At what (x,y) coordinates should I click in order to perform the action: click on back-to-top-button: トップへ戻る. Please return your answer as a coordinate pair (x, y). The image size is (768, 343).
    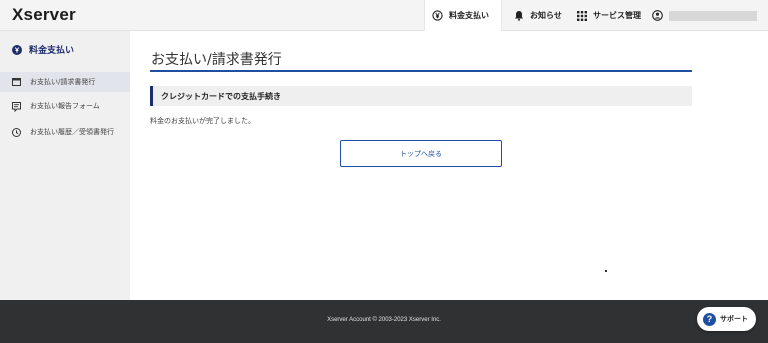
    Looking at the image, I should click on (421, 153).